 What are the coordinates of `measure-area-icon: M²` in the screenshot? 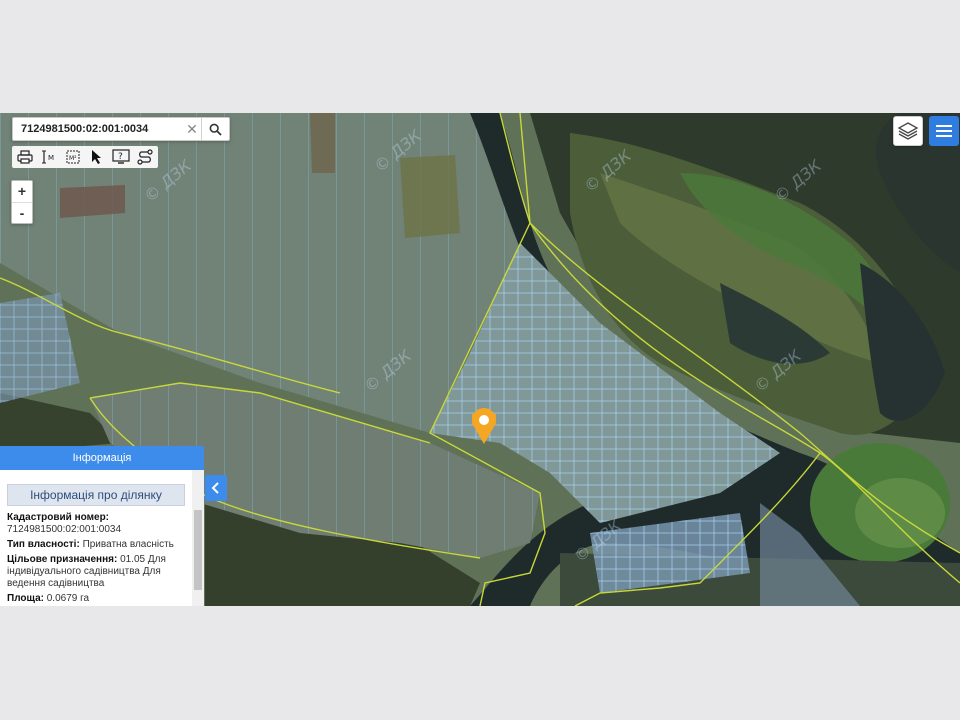 It's located at (73, 157).